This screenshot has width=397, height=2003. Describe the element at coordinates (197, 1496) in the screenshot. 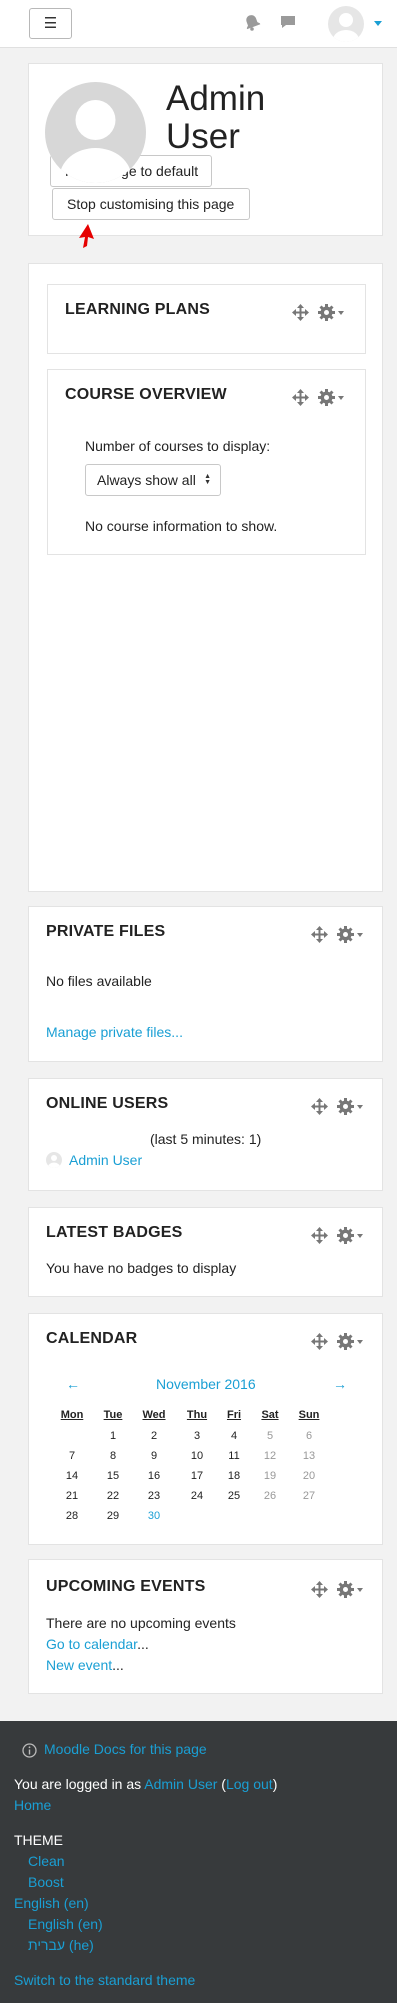

I see `calendar-day: 24` at that location.